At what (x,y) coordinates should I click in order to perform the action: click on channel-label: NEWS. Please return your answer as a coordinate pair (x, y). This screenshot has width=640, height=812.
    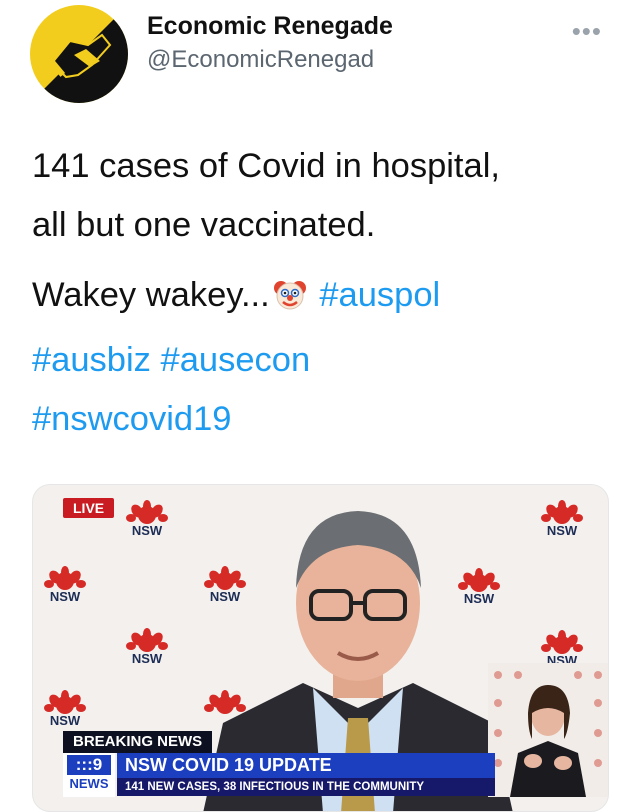
    Looking at the image, I should click on (89, 783).